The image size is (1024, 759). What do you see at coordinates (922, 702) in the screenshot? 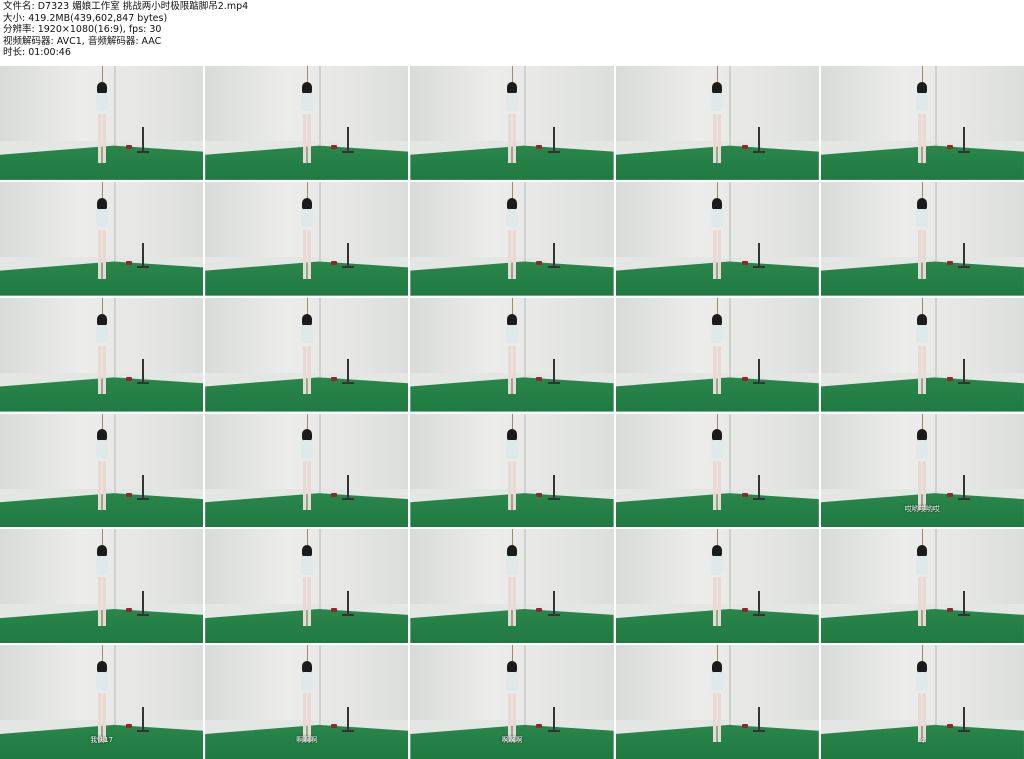
I see `video-thumbnail: 4` at bounding box center [922, 702].